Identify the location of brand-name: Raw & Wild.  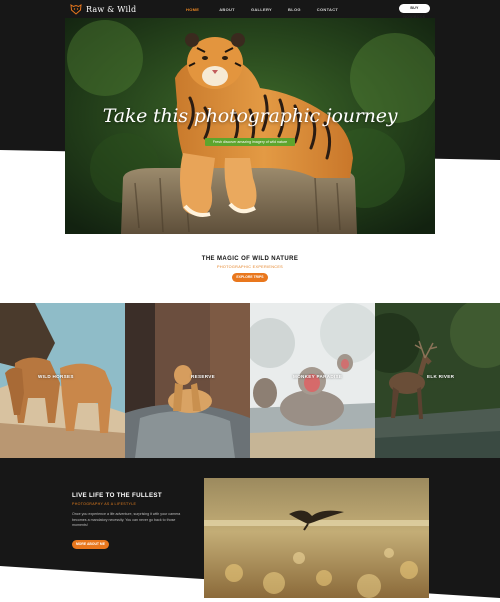
(111, 9).